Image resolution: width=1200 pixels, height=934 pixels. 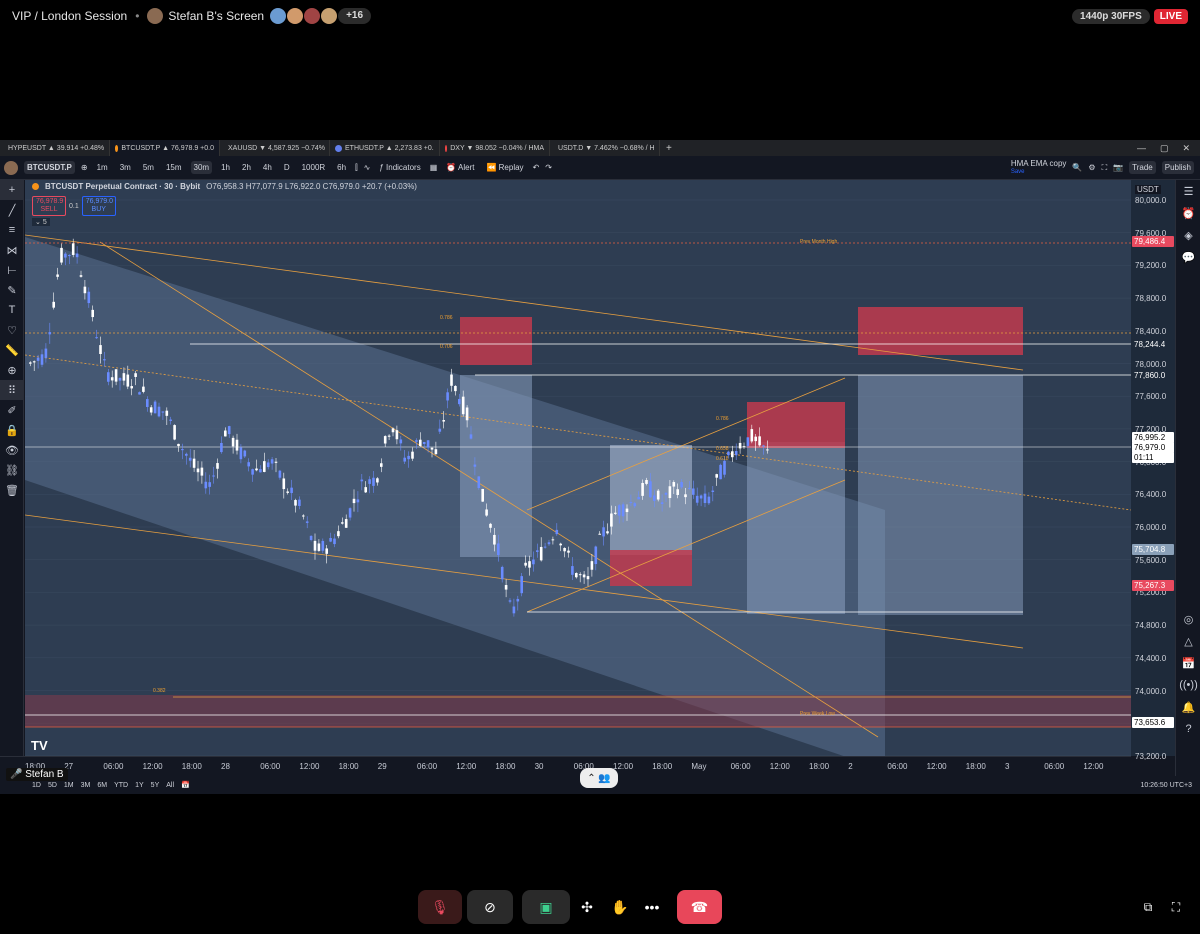 I want to click on stream-icon: ((•)), so click(x=1188, y=685).